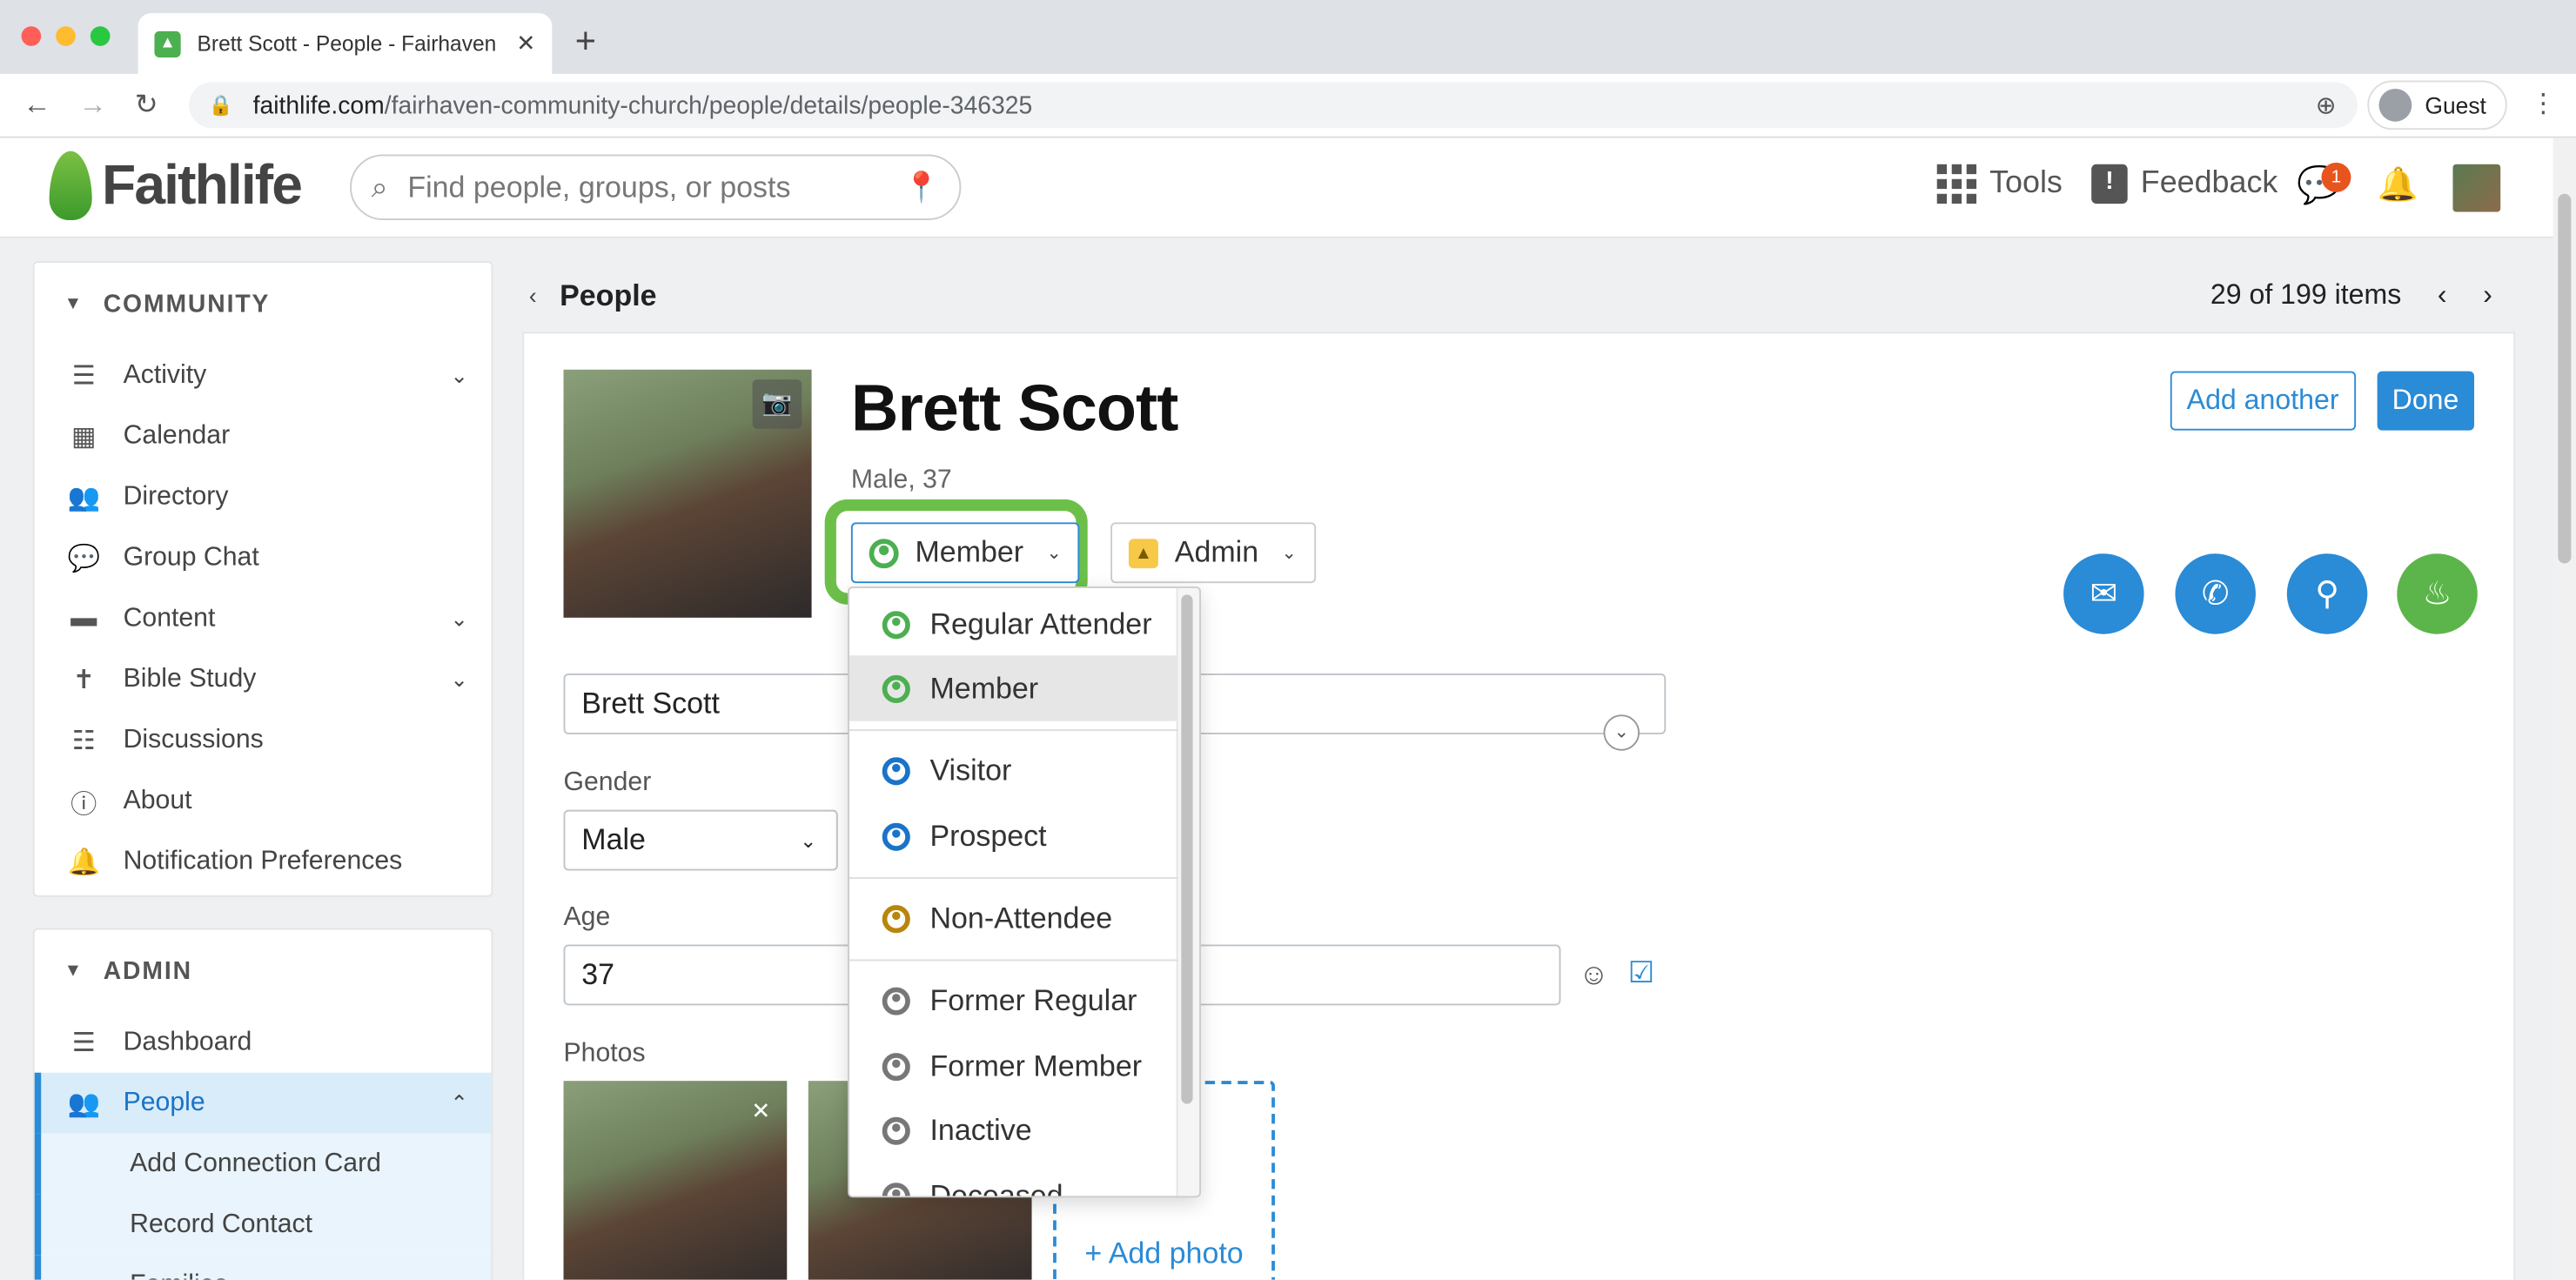 Image resolution: width=2576 pixels, height=1280 pixels. What do you see at coordinates (263, 1225) in the screenshot?
I see `sidebar-subitem-record-contact: Record Contact` at bounding box center [263, 1225].